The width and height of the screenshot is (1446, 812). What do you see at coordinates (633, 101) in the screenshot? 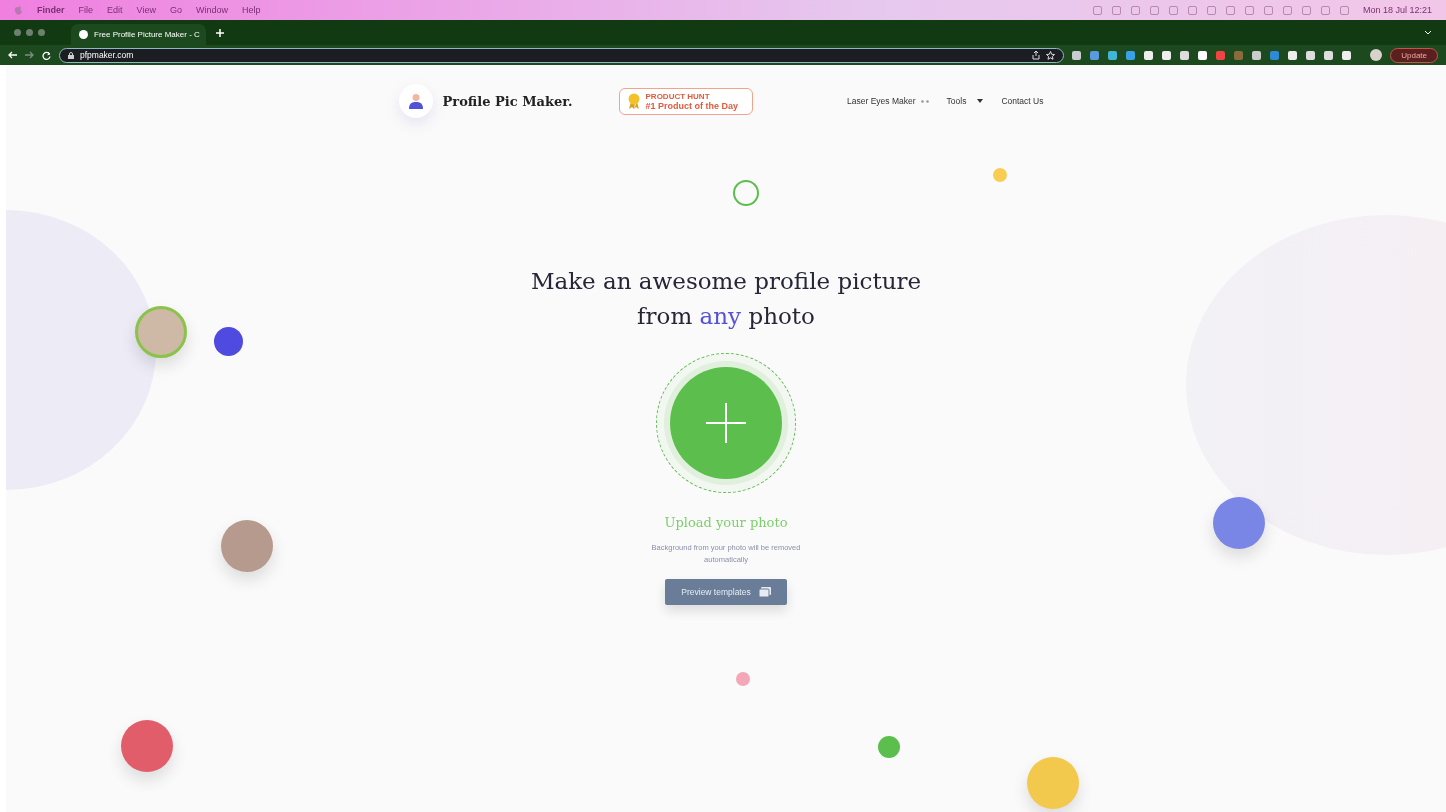
I see `medal-icon` at bounding box center [633, 101].